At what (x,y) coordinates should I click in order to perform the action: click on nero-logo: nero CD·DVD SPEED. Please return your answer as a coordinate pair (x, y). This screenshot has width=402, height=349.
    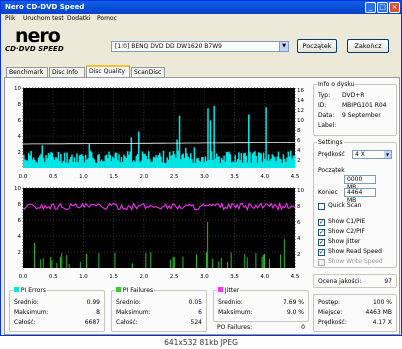
    Looking at the image, I should click on (55, 46).